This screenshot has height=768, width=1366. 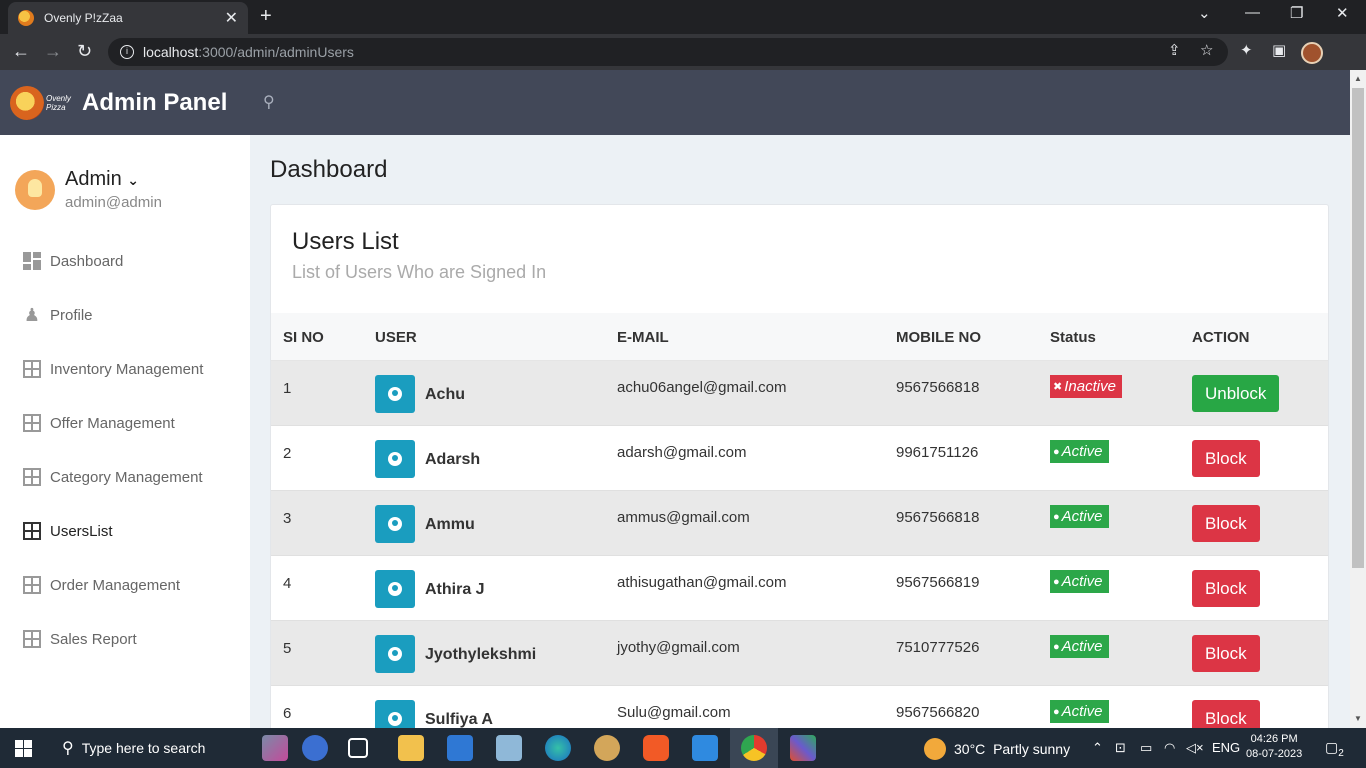 I want to click on brand: Ovenly Pizza Admin Panel, so click(x=118, y=103).